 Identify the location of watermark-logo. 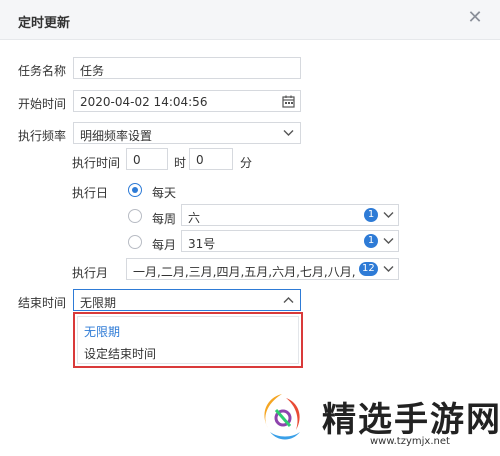
(282, 417).